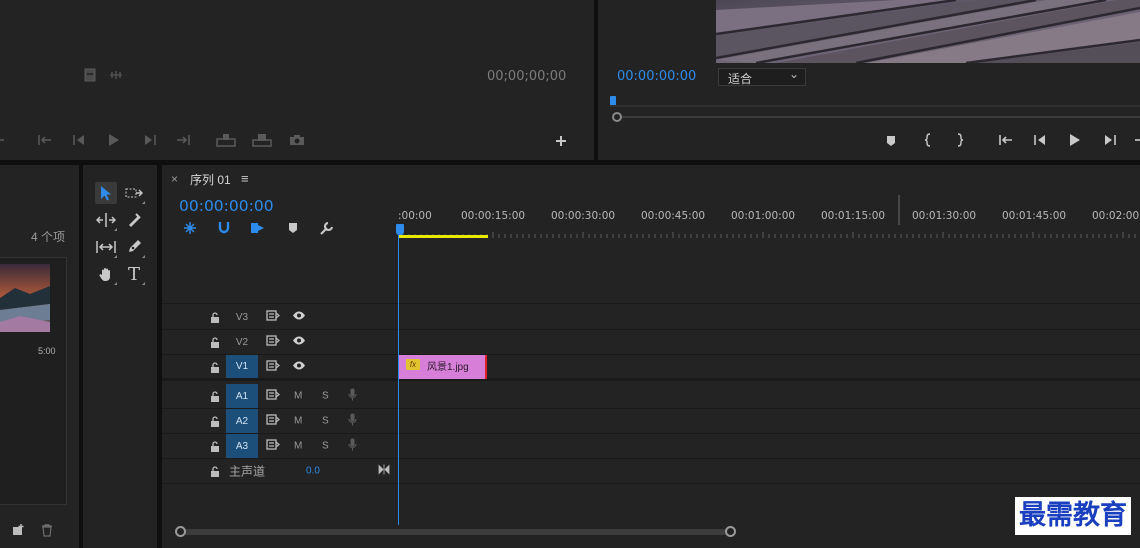 This screenshot has width=1140, height=548. Describe the element at coordinates (384, 471) in the screenshot. I see `master-end-icon` at that location.